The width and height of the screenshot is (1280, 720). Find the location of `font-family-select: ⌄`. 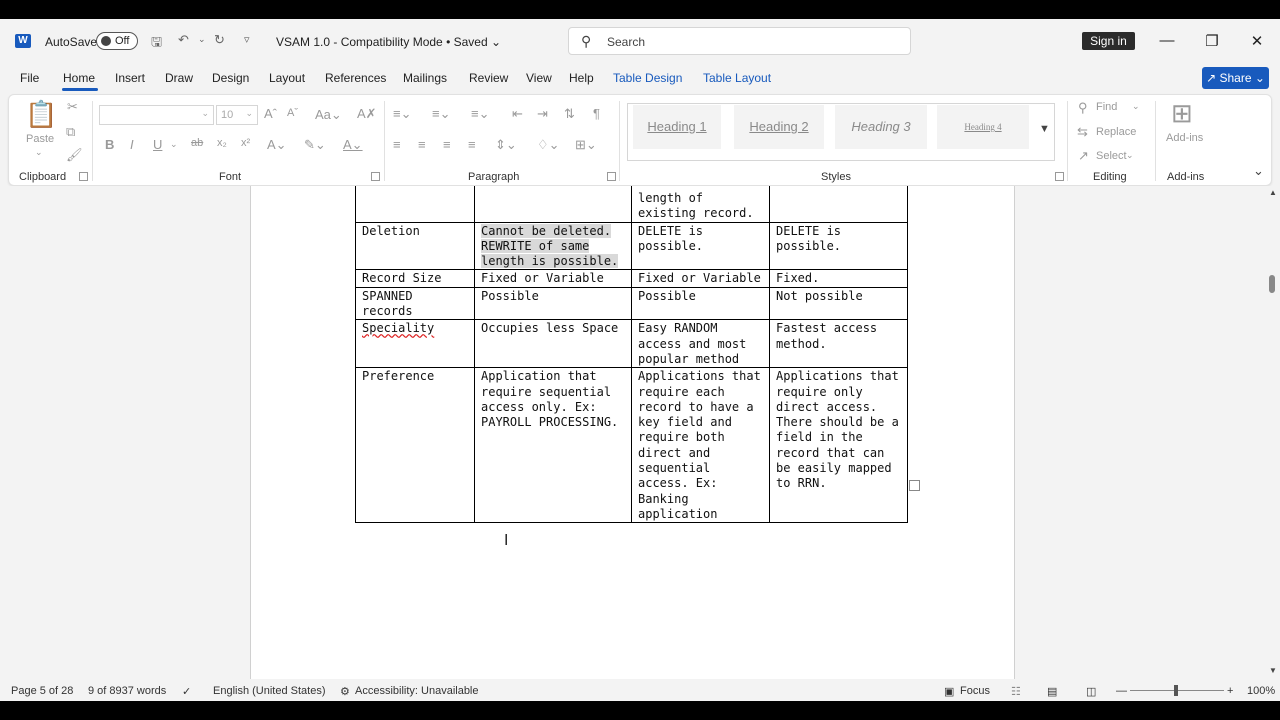

font-family-select: ⌄ is located at coordinates (156, 115).